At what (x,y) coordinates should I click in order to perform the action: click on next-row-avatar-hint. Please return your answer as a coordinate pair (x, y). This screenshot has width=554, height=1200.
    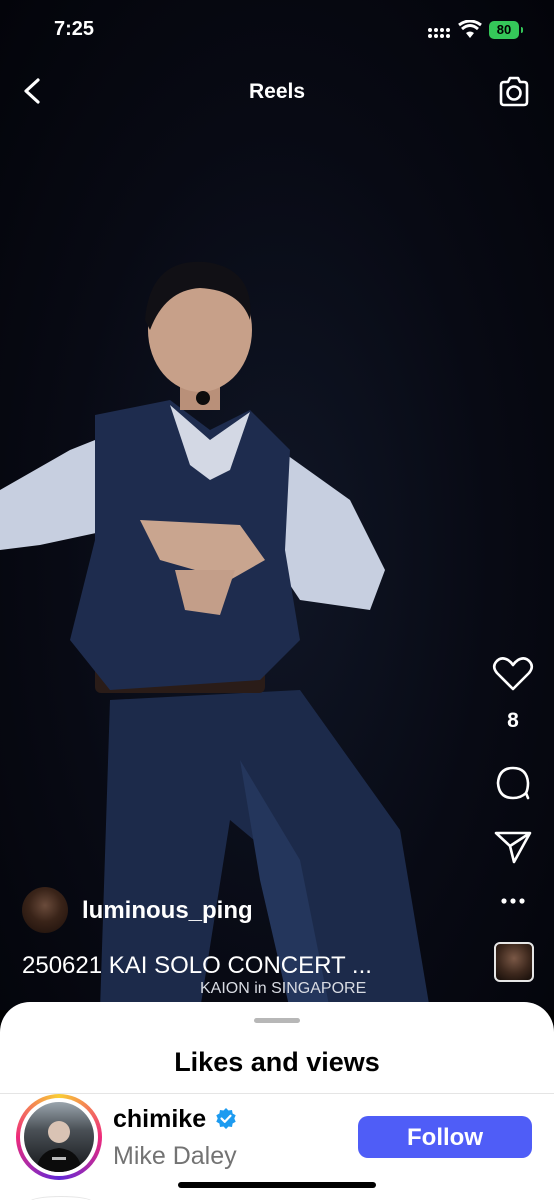
    Looking at the image, I should click on (61, 1198).